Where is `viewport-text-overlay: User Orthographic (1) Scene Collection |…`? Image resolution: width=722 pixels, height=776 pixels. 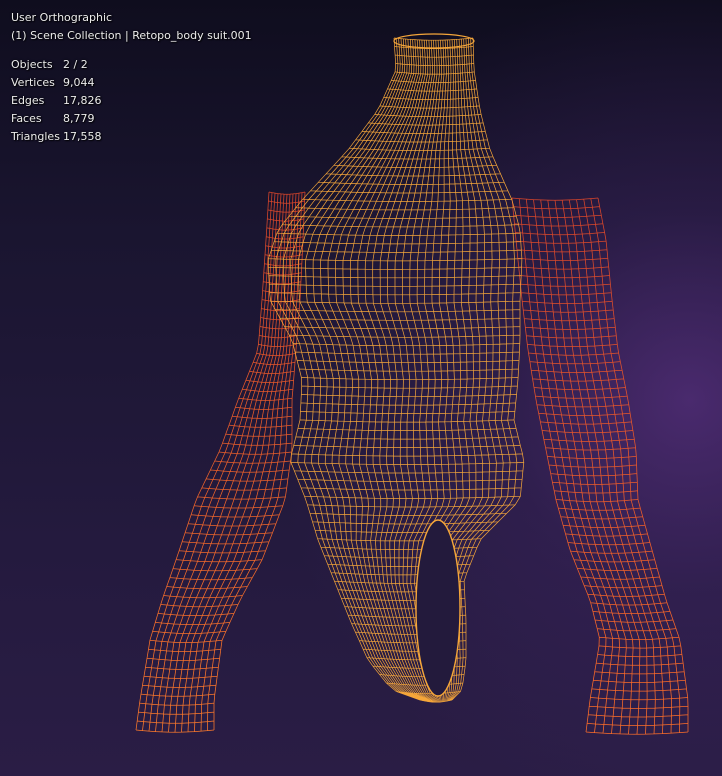
viewport-text-overlay: User Orthographic (1) Scene Collection |… is located at coordinates (131, 77).